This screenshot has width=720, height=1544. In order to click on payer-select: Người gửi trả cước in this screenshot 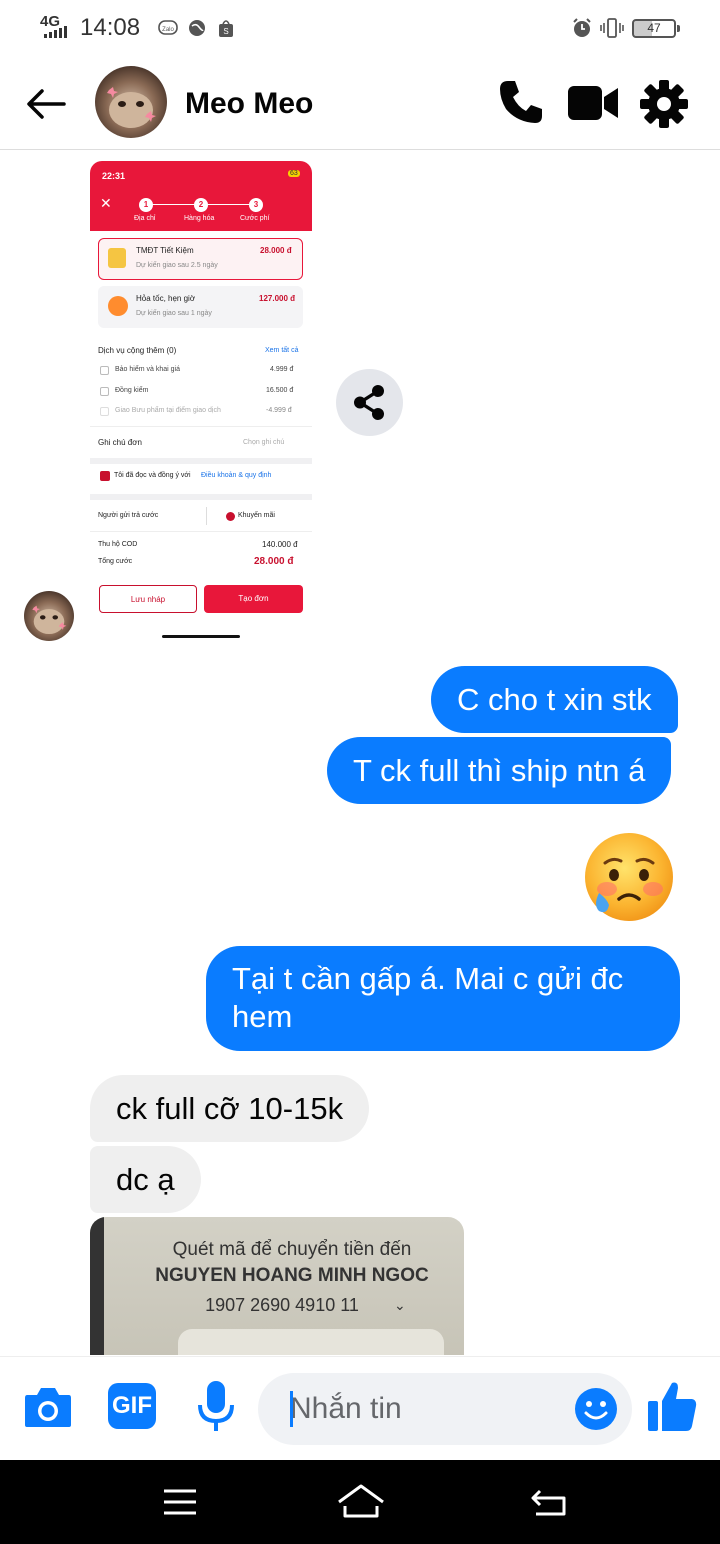, I will do `click(128, 515)`.